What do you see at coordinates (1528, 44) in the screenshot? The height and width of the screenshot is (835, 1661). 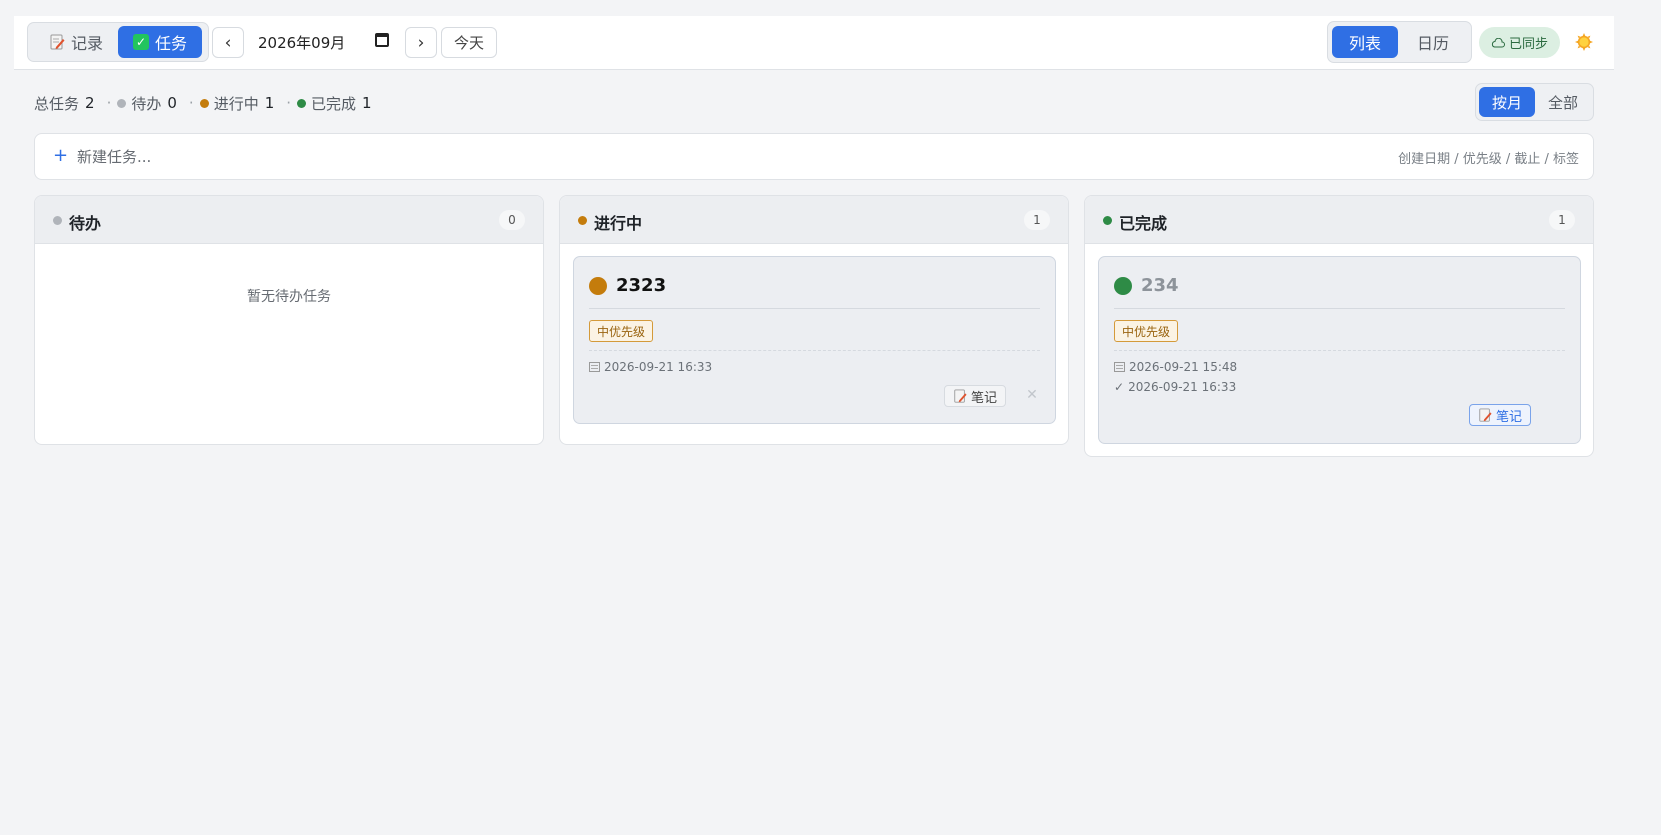 I see `sync-status-label: 已同步` at bounding box center [1528, 44].